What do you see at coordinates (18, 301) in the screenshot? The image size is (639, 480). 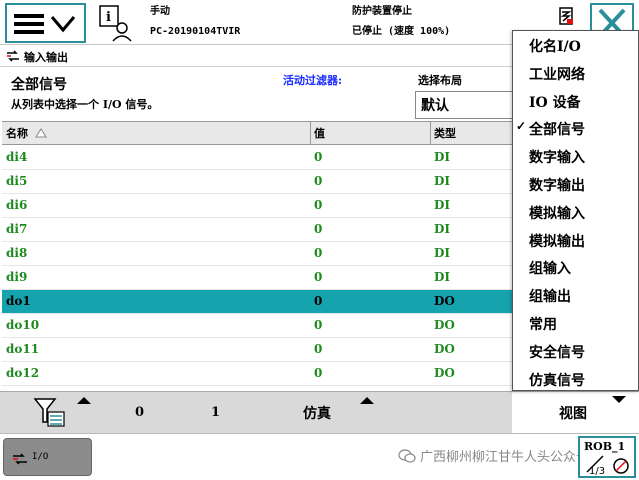 I see `signal-name: do1` at bounding box center [18, 301].